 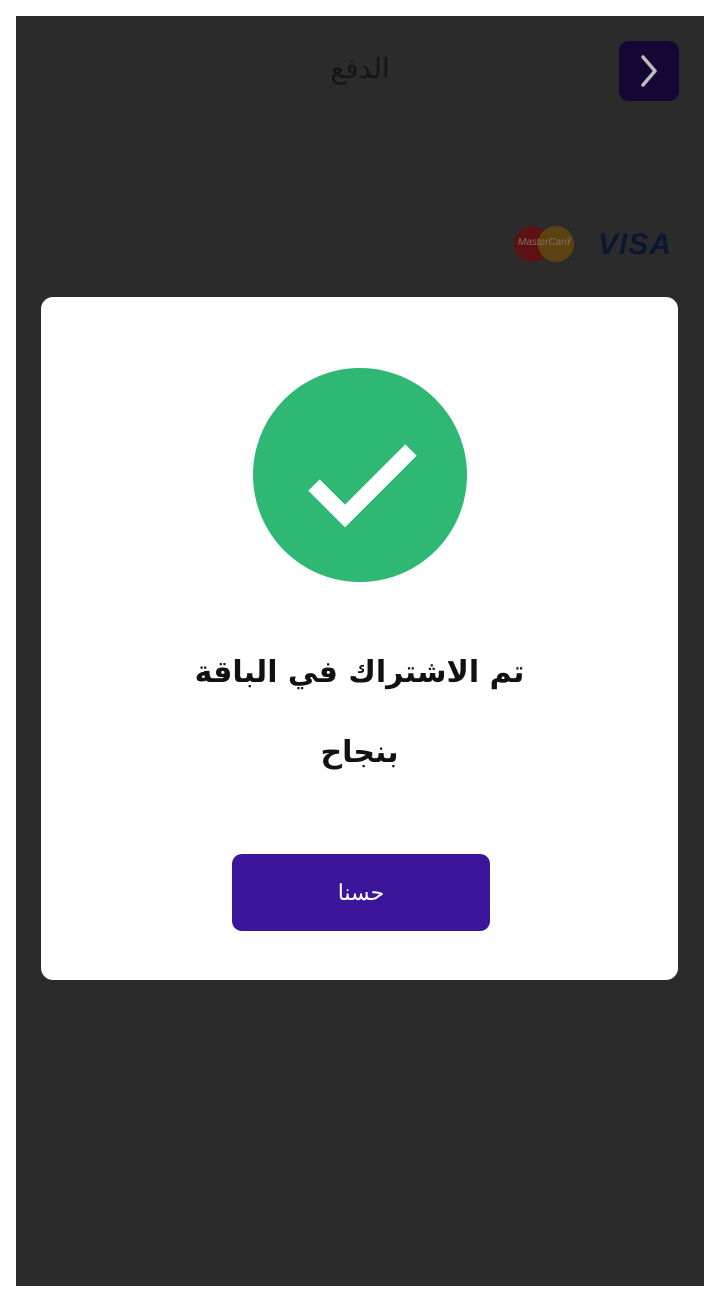 I want to click on check-icon, so click(x=362, y=486).